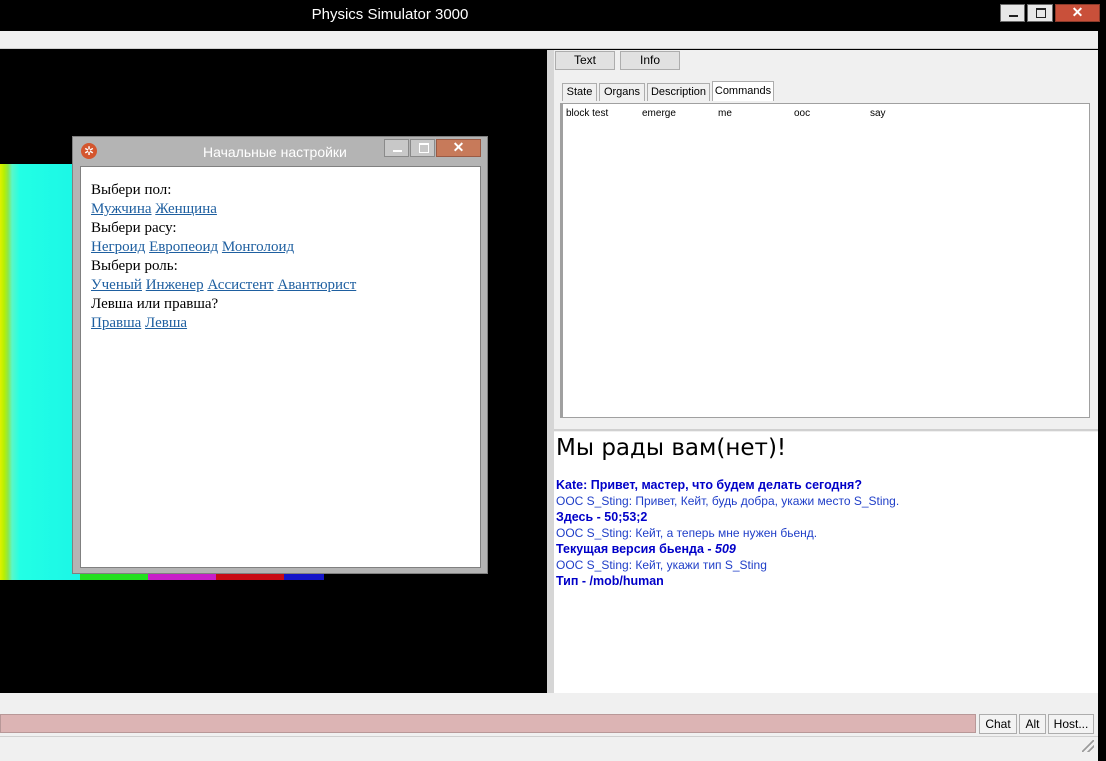  What do you see at coordinates (610, 581) in the screenshot?
I see `chat-line: Тип - /mob/human` at bounding box center [610, 581].